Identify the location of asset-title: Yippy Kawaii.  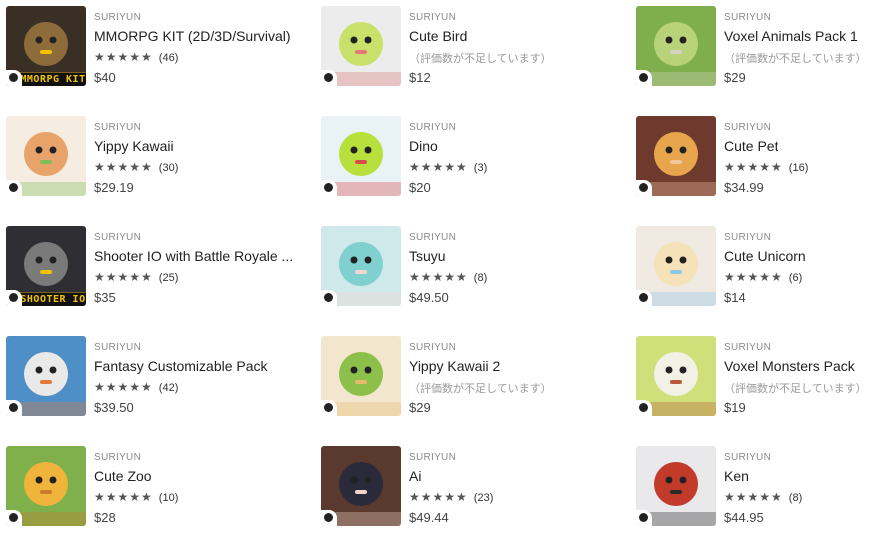
(134, 146).